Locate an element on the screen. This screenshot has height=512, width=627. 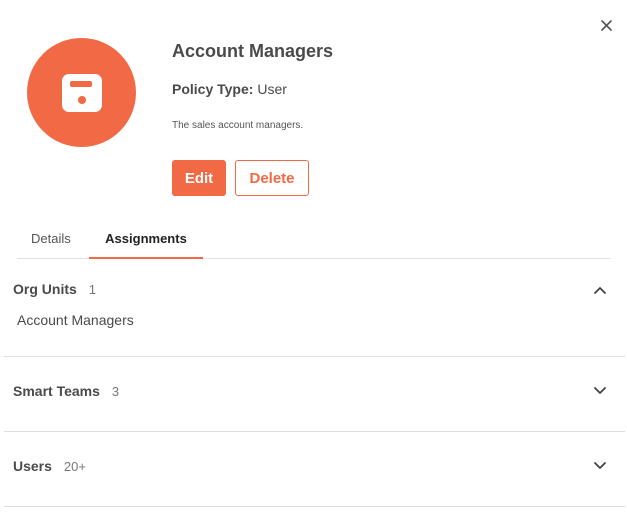
chevron-up-icon is located at coordinates (600, 290).